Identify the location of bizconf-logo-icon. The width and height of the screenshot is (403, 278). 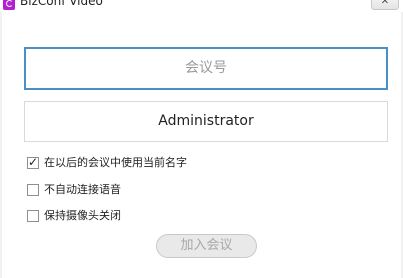
(9, 5).